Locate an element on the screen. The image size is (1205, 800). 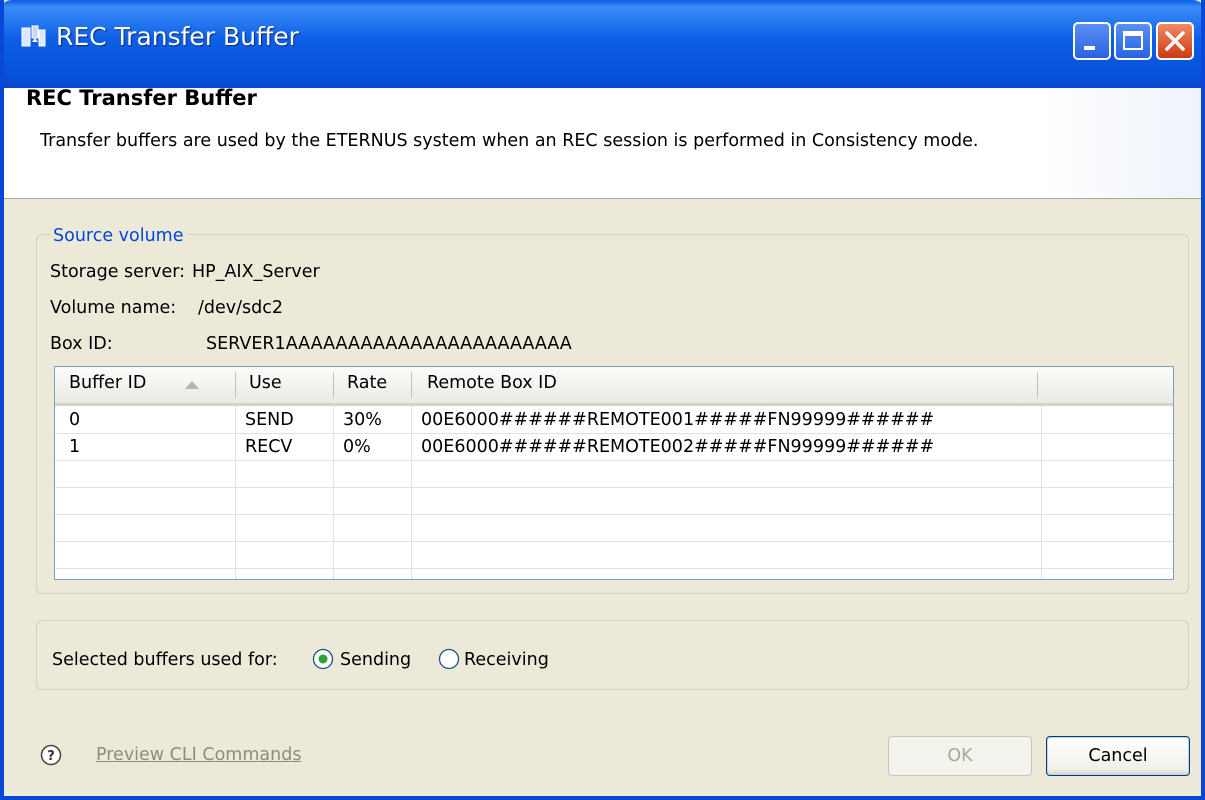
storage-server-label: Storage server: is located at coordinates (118, 272).